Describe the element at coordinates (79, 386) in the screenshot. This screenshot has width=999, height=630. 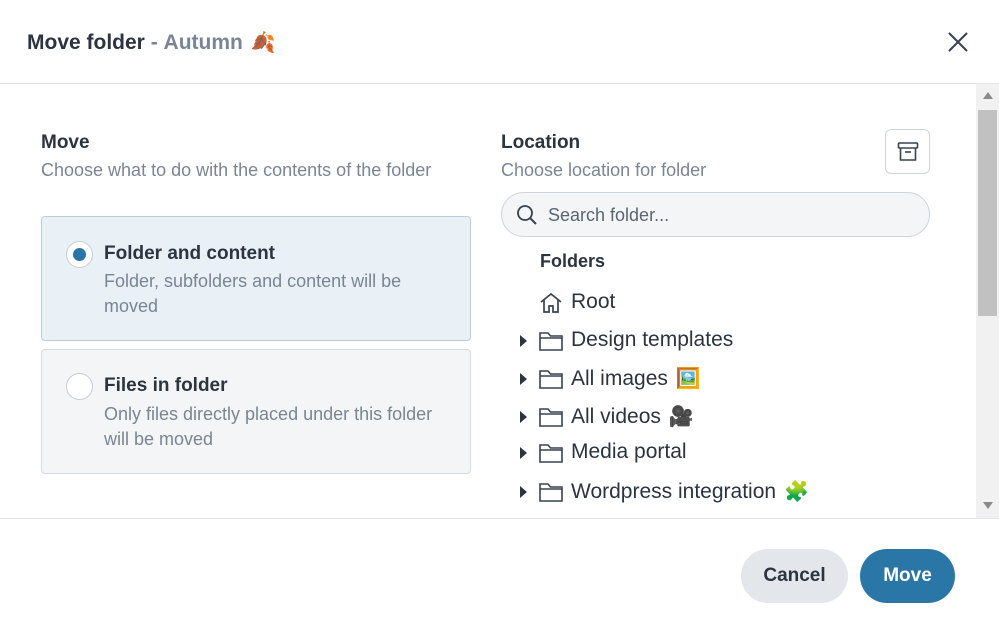
I see `radio-files-in-folder` at that location.